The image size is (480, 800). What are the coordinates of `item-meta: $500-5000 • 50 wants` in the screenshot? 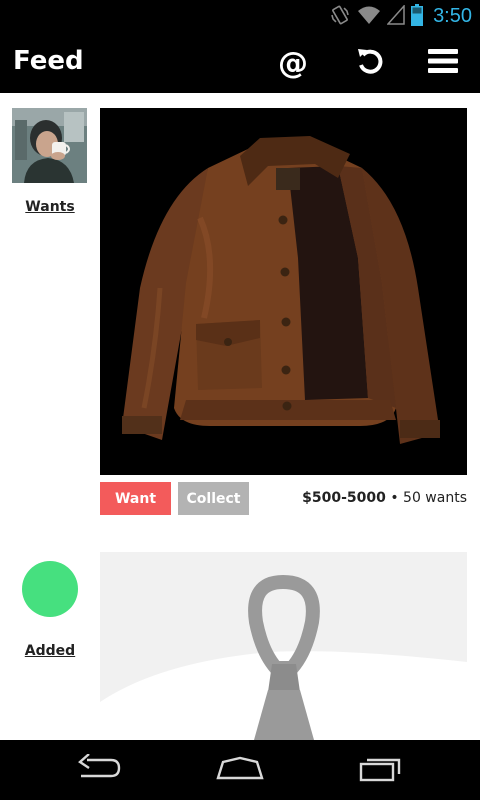 It's located at (384, 498).